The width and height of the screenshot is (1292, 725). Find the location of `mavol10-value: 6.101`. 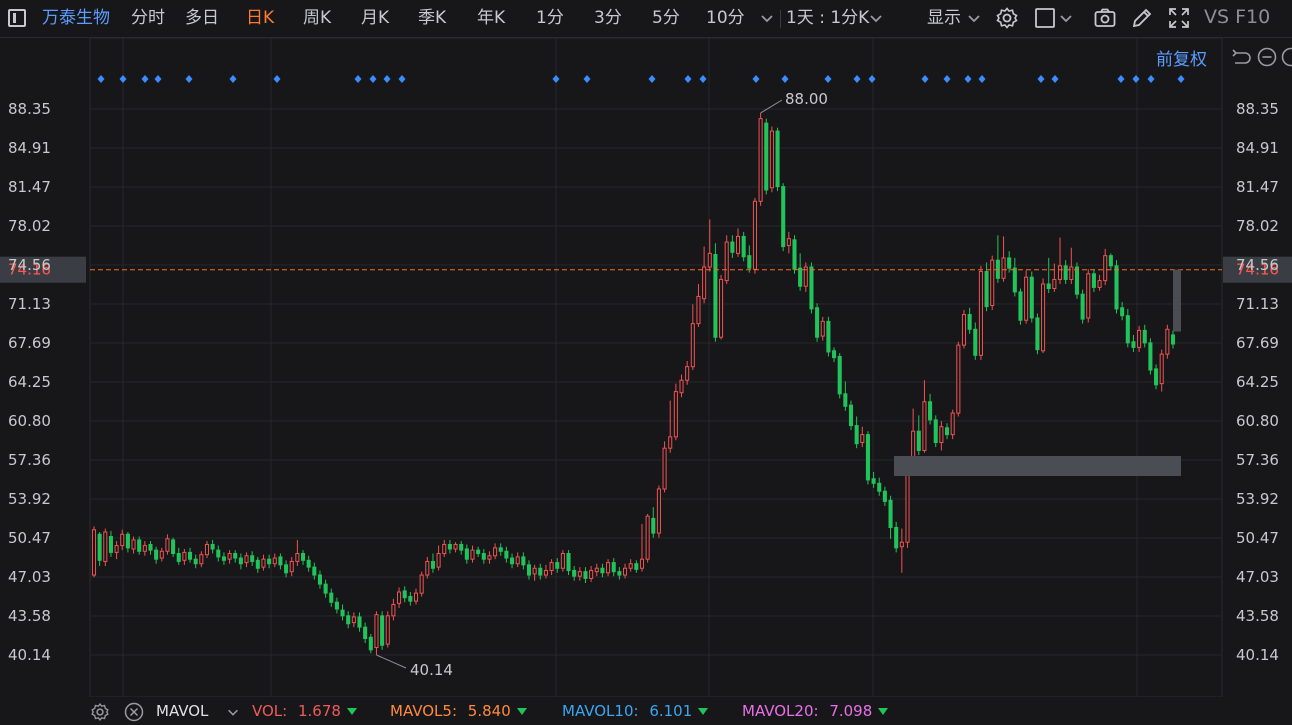

mavol10-value: 6.101 is located at coordinates (671, 711).